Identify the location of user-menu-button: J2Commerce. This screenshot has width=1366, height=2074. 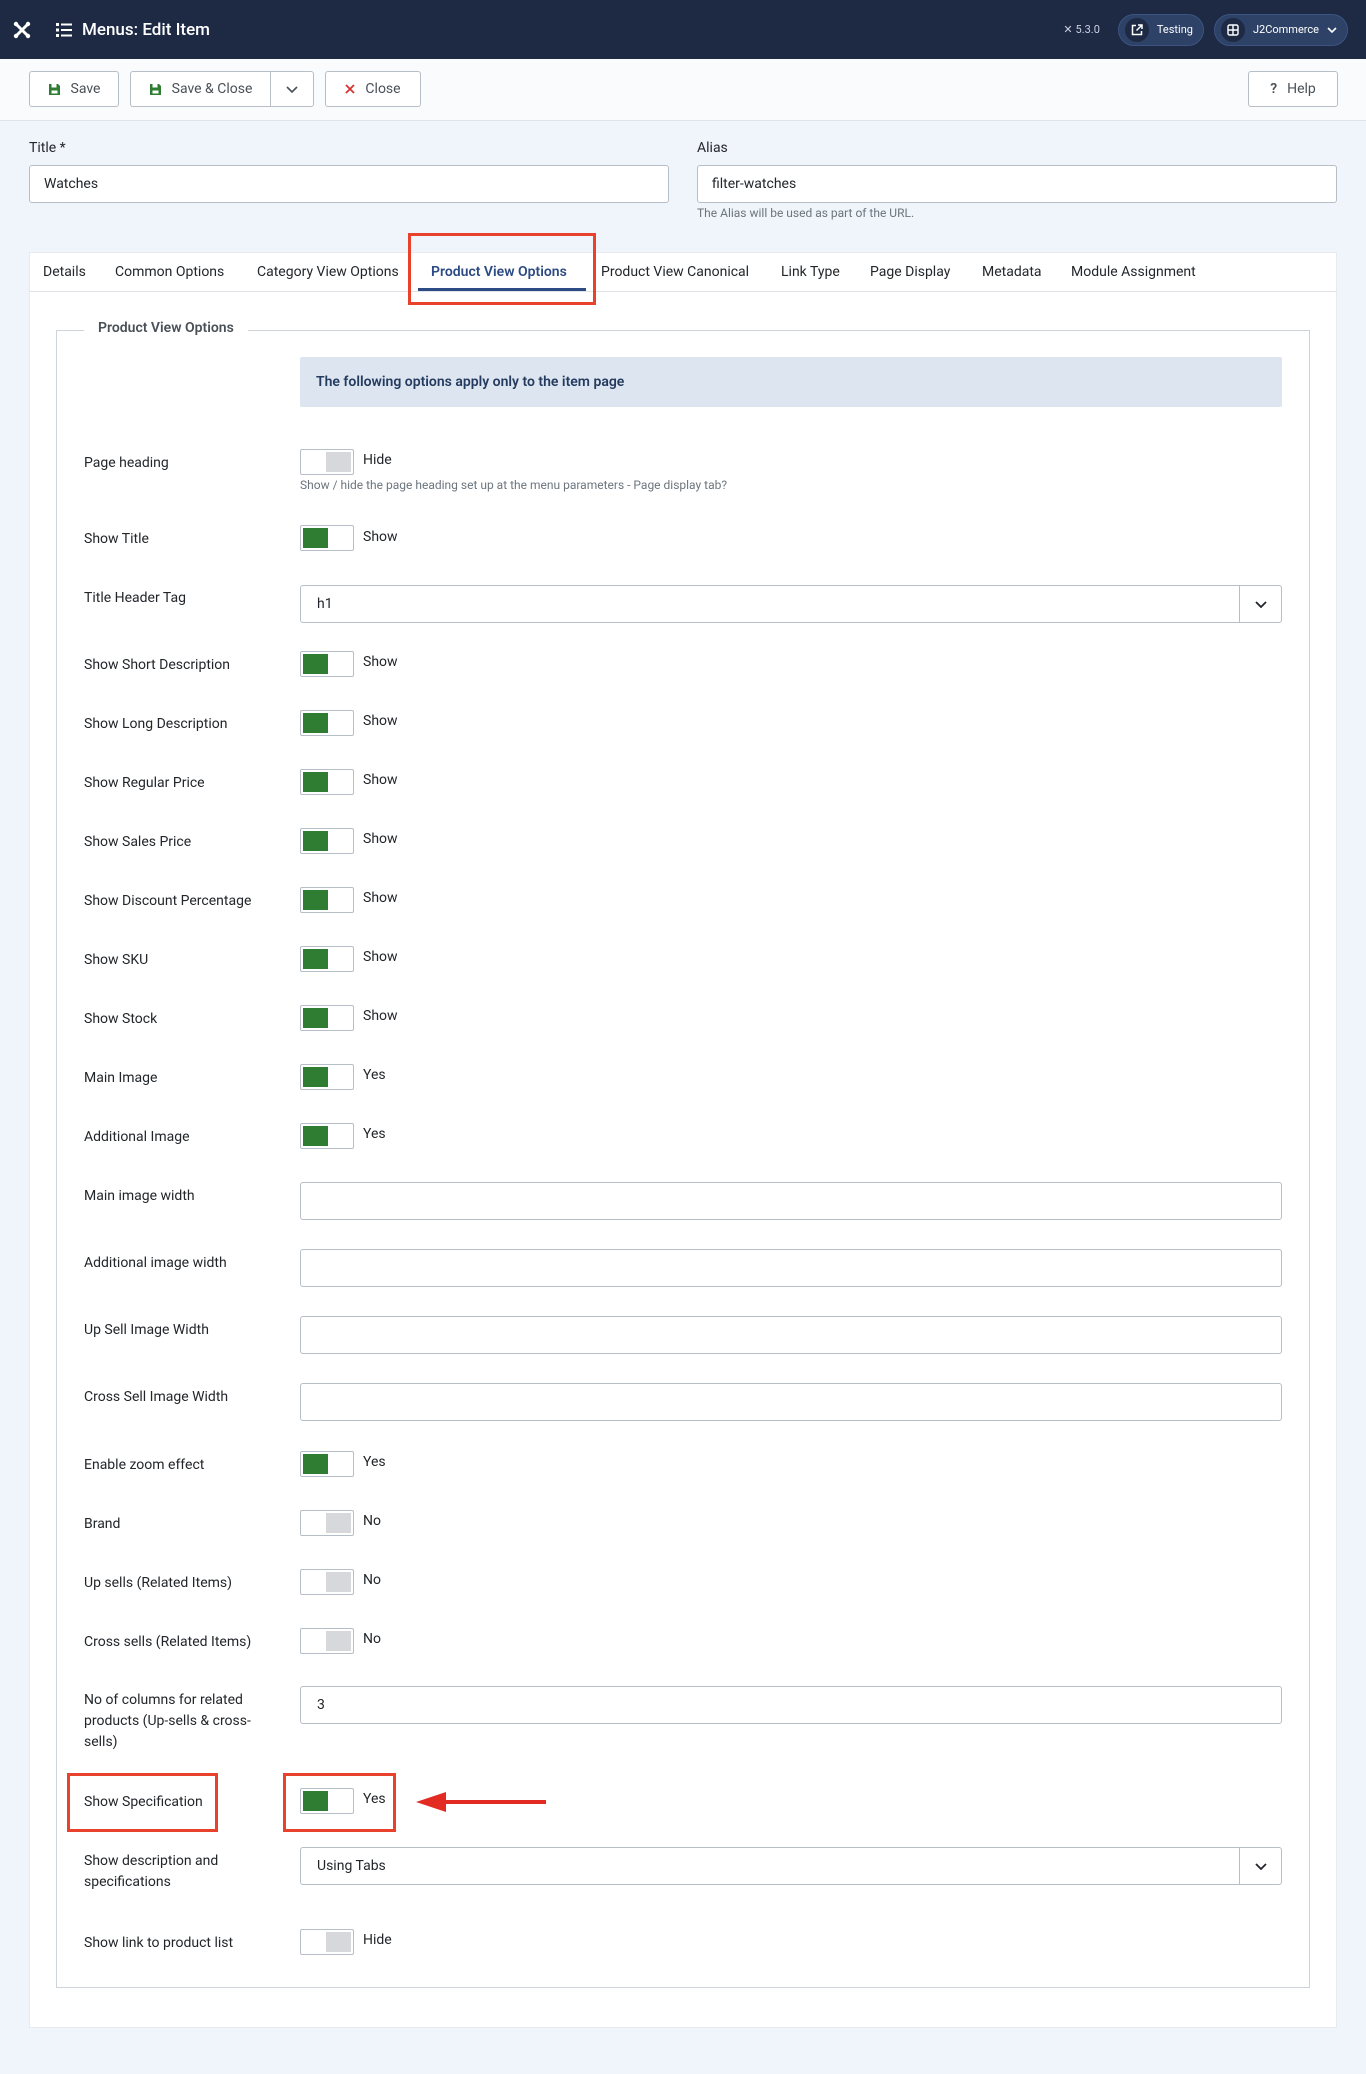
(1280, 29).